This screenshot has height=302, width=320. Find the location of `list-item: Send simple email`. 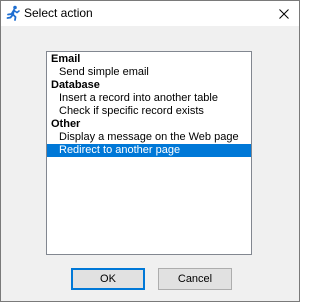

list-item: Send simple email is located at coordinates (149, 72).